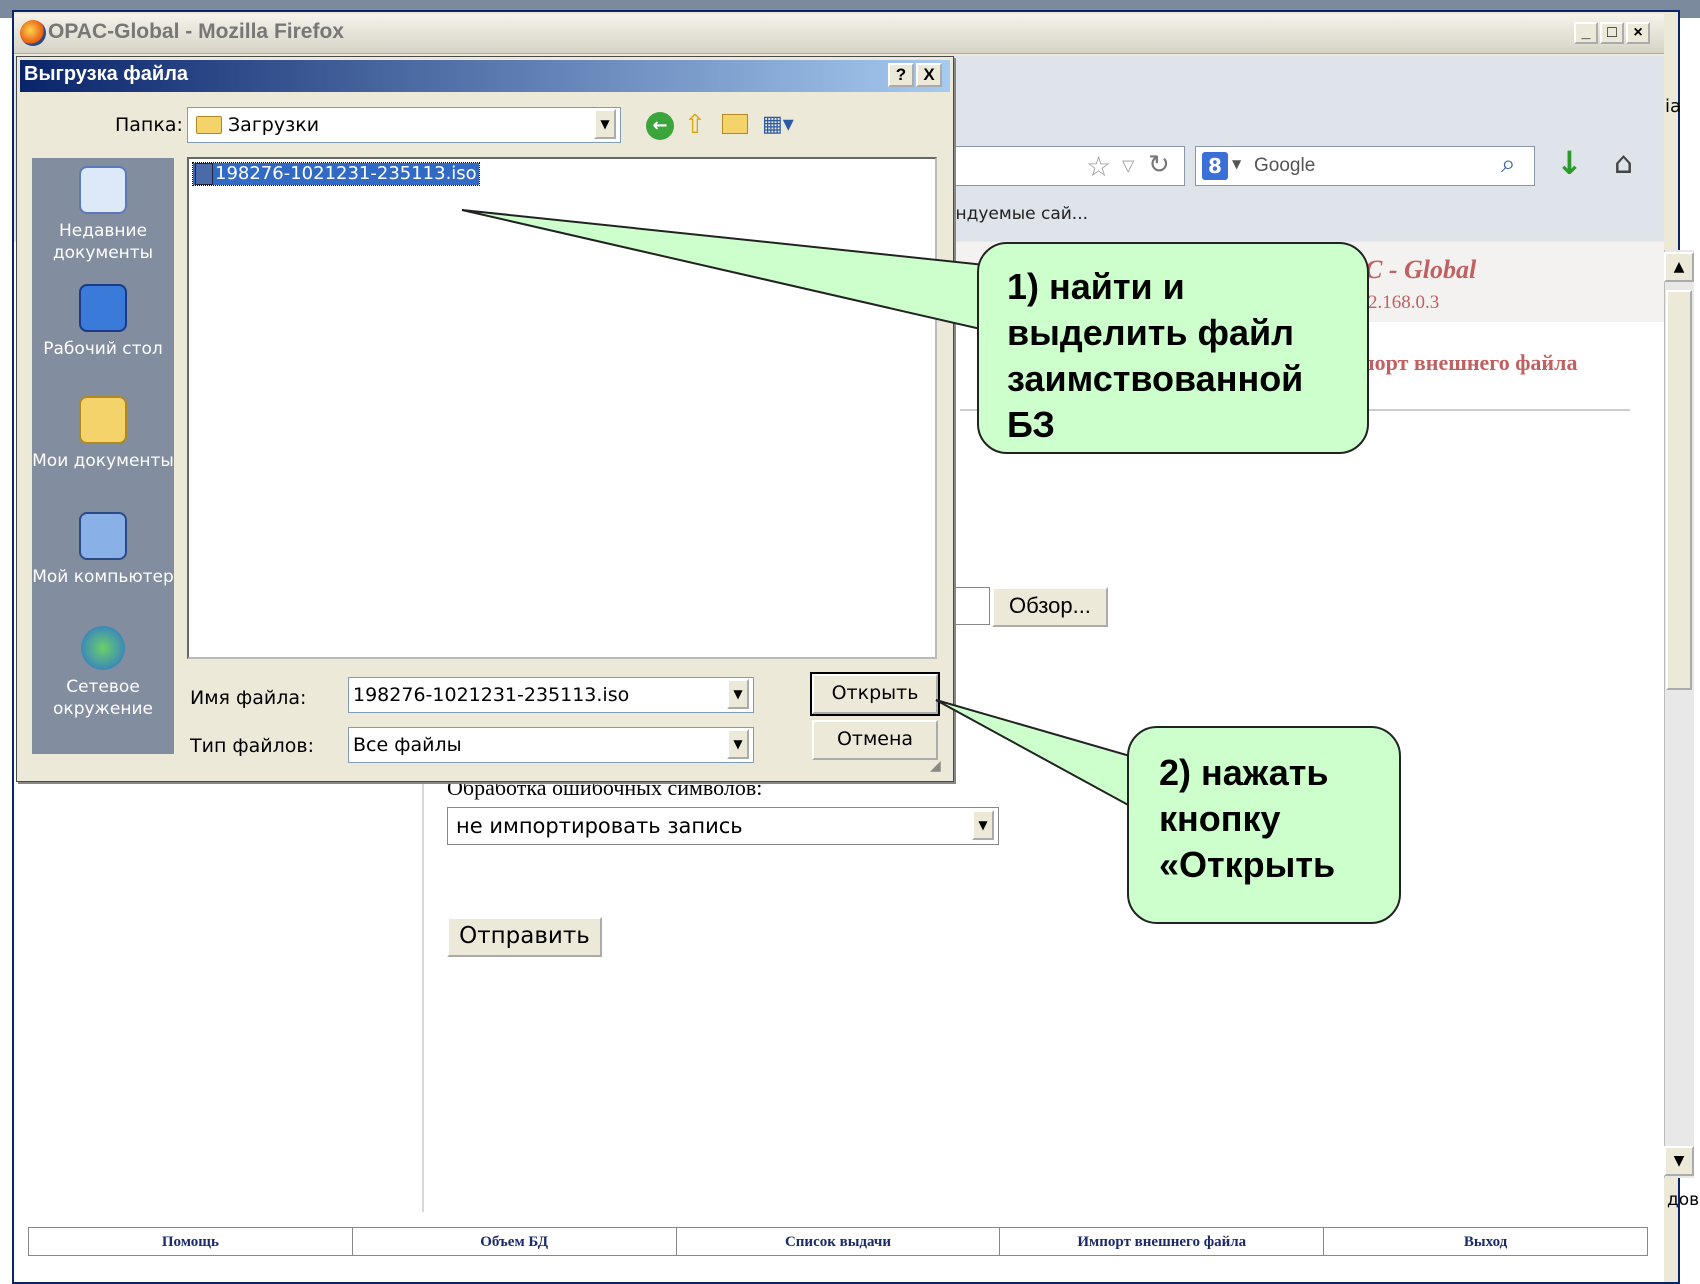 This screenshot has width=1700, height=1284. I want to click on dialog-close-icon: X, so click(929, 75).